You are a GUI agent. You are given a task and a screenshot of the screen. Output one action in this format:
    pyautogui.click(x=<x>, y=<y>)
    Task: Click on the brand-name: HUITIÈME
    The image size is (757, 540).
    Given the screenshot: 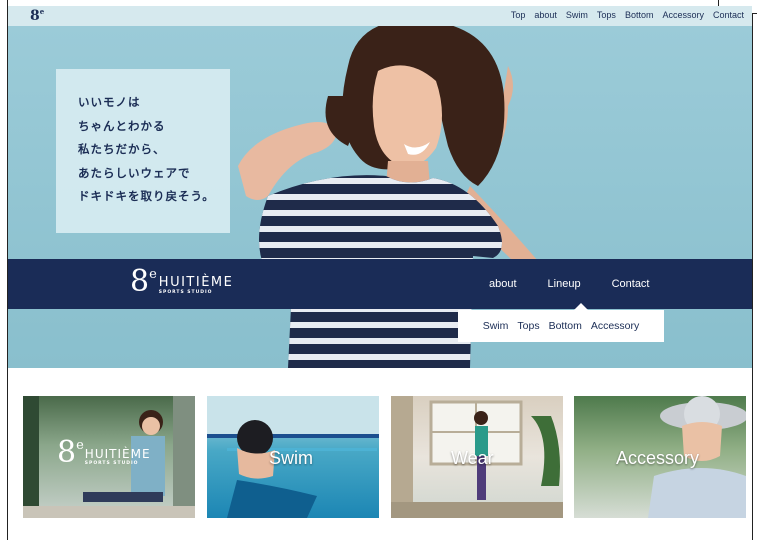 What is the action you would take?
    pyautogui.click(x=196, y=282)
    